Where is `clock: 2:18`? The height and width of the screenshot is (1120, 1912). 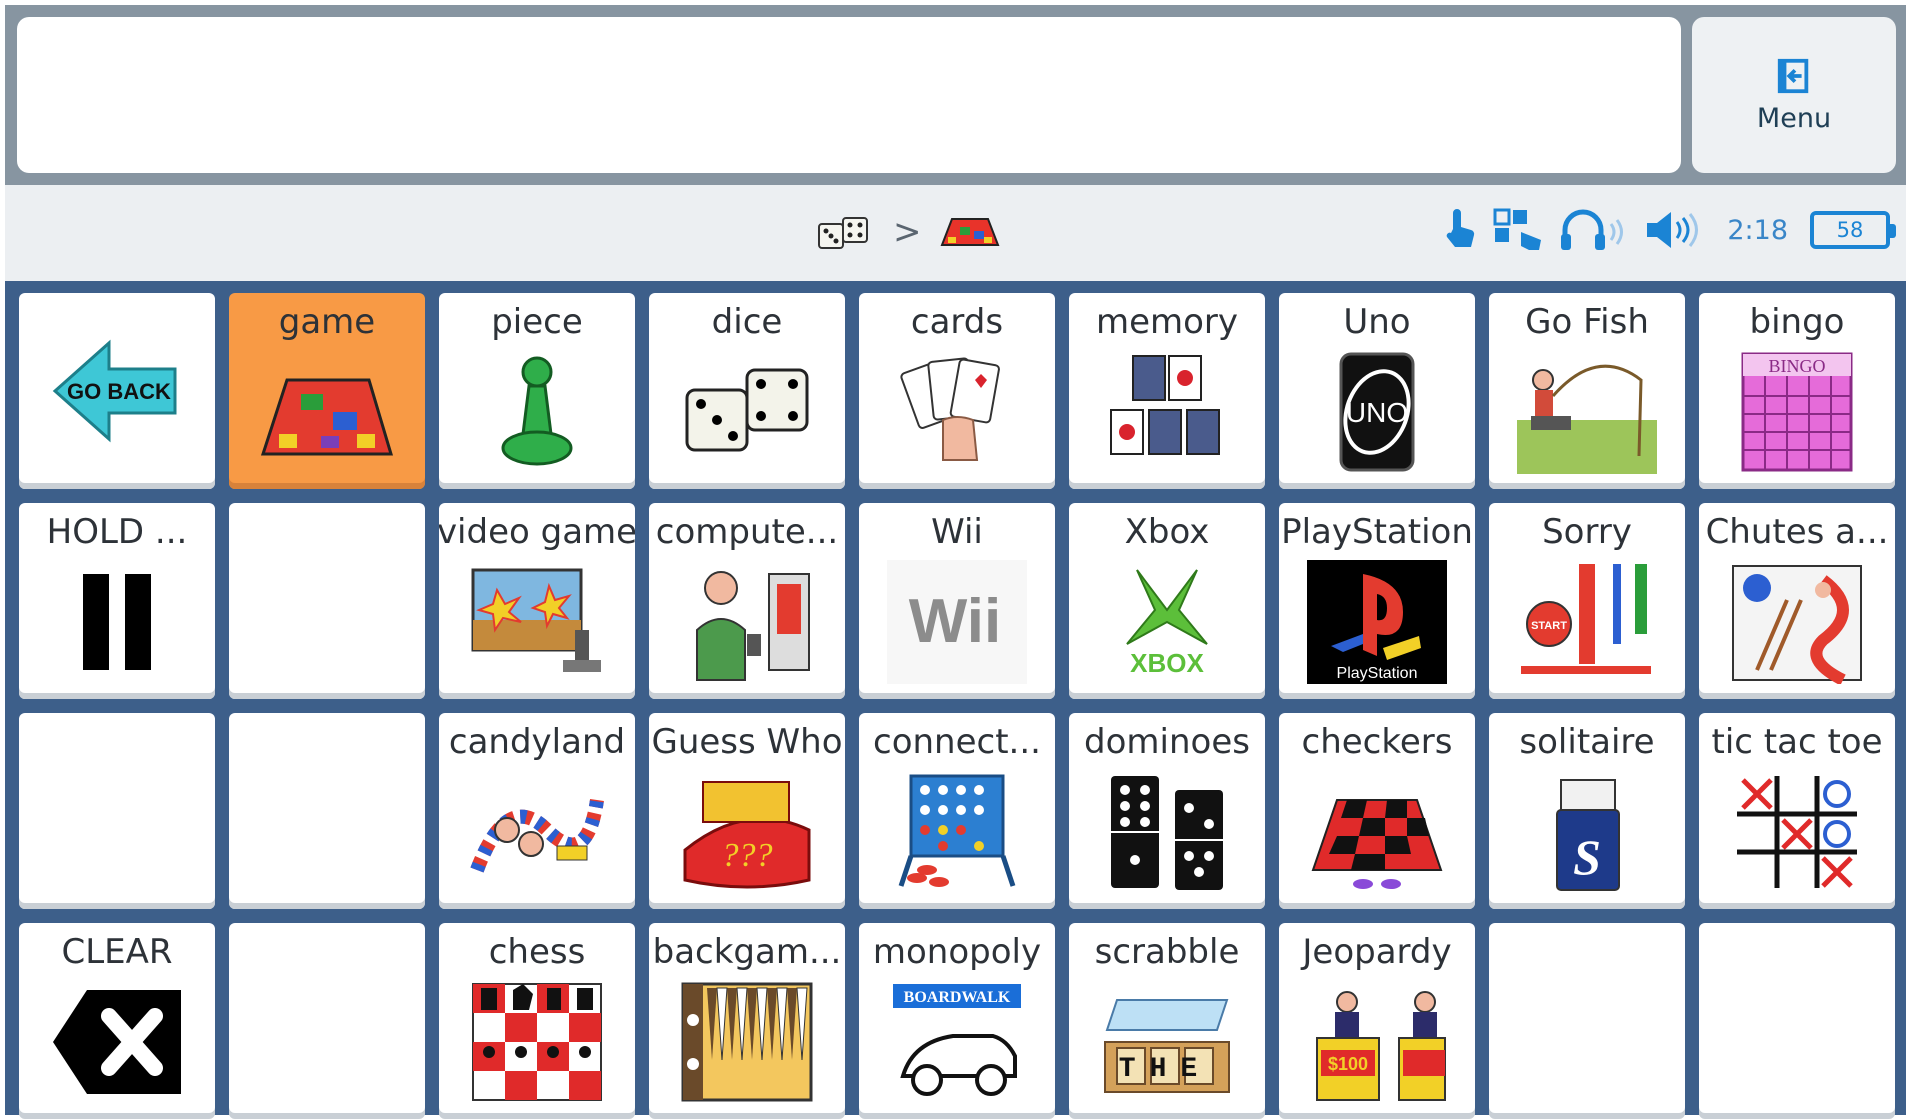
clock: 2:18 is located at coordinates (1757, 230).